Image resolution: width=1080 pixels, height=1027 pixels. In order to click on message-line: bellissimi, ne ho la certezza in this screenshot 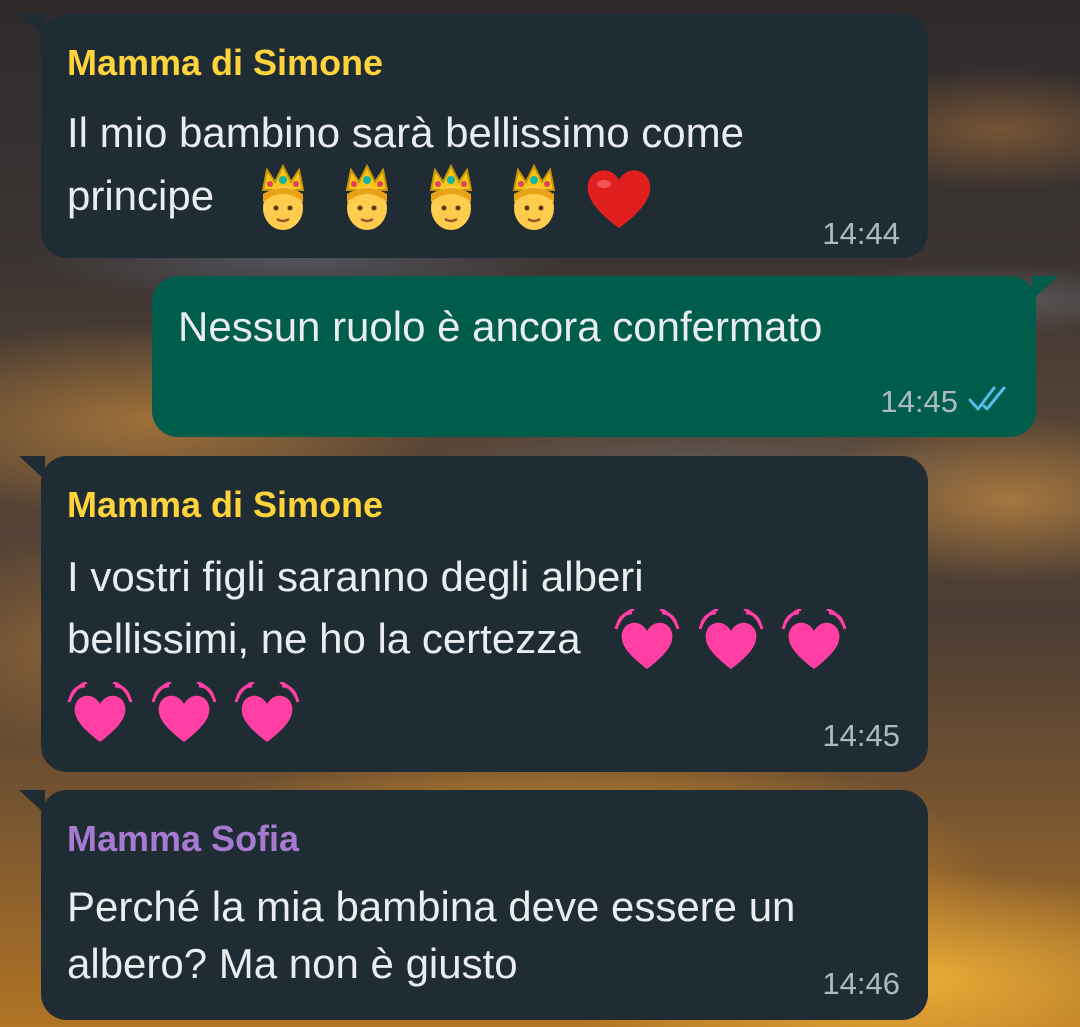, I will do `click(457, 641)`.